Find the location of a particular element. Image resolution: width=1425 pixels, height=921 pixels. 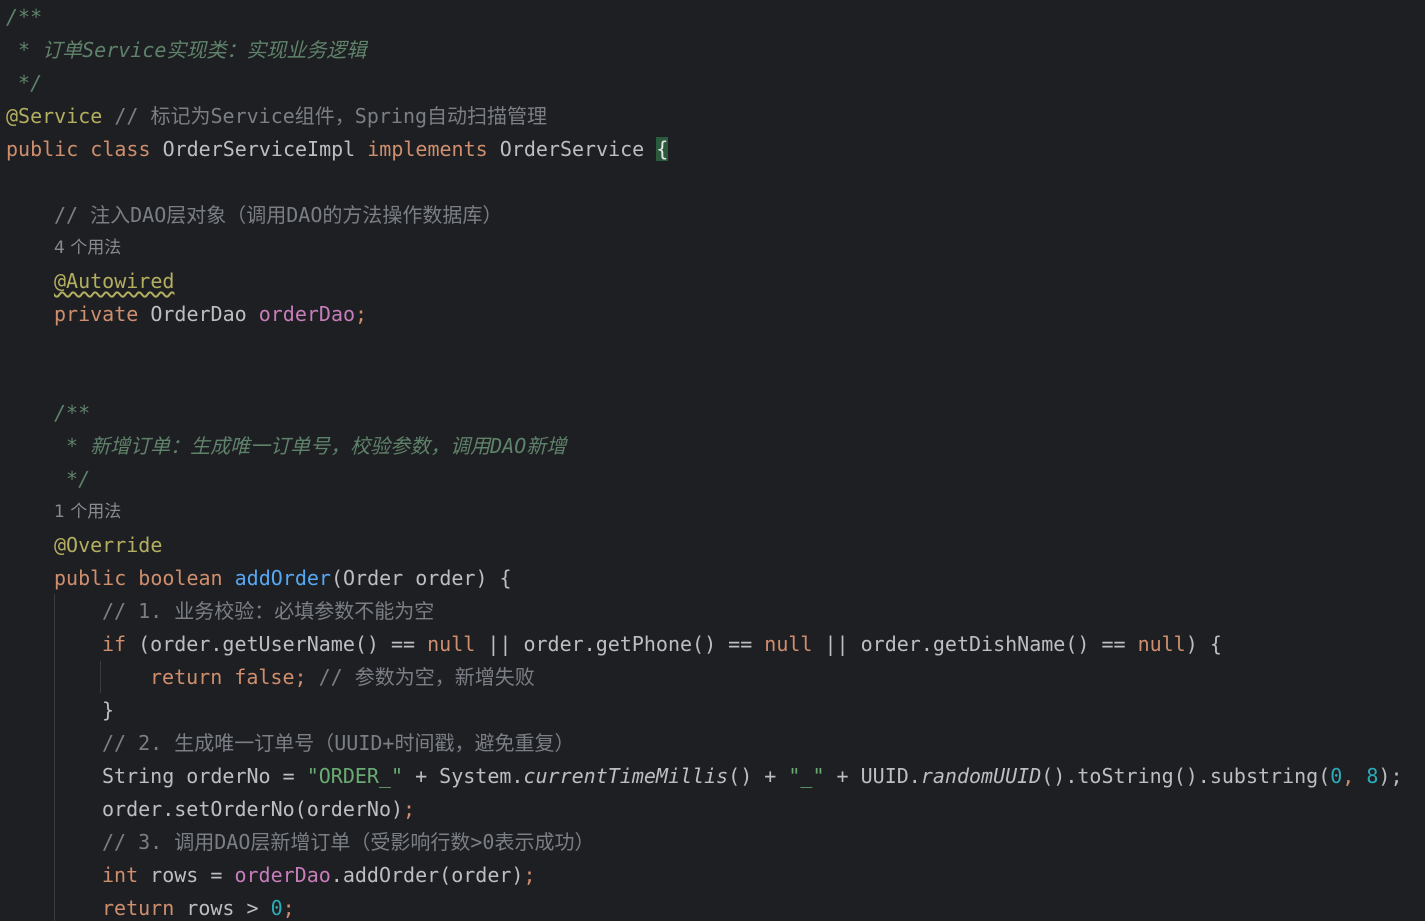

keyword-implements: implements is located at coordinates (427, 149).